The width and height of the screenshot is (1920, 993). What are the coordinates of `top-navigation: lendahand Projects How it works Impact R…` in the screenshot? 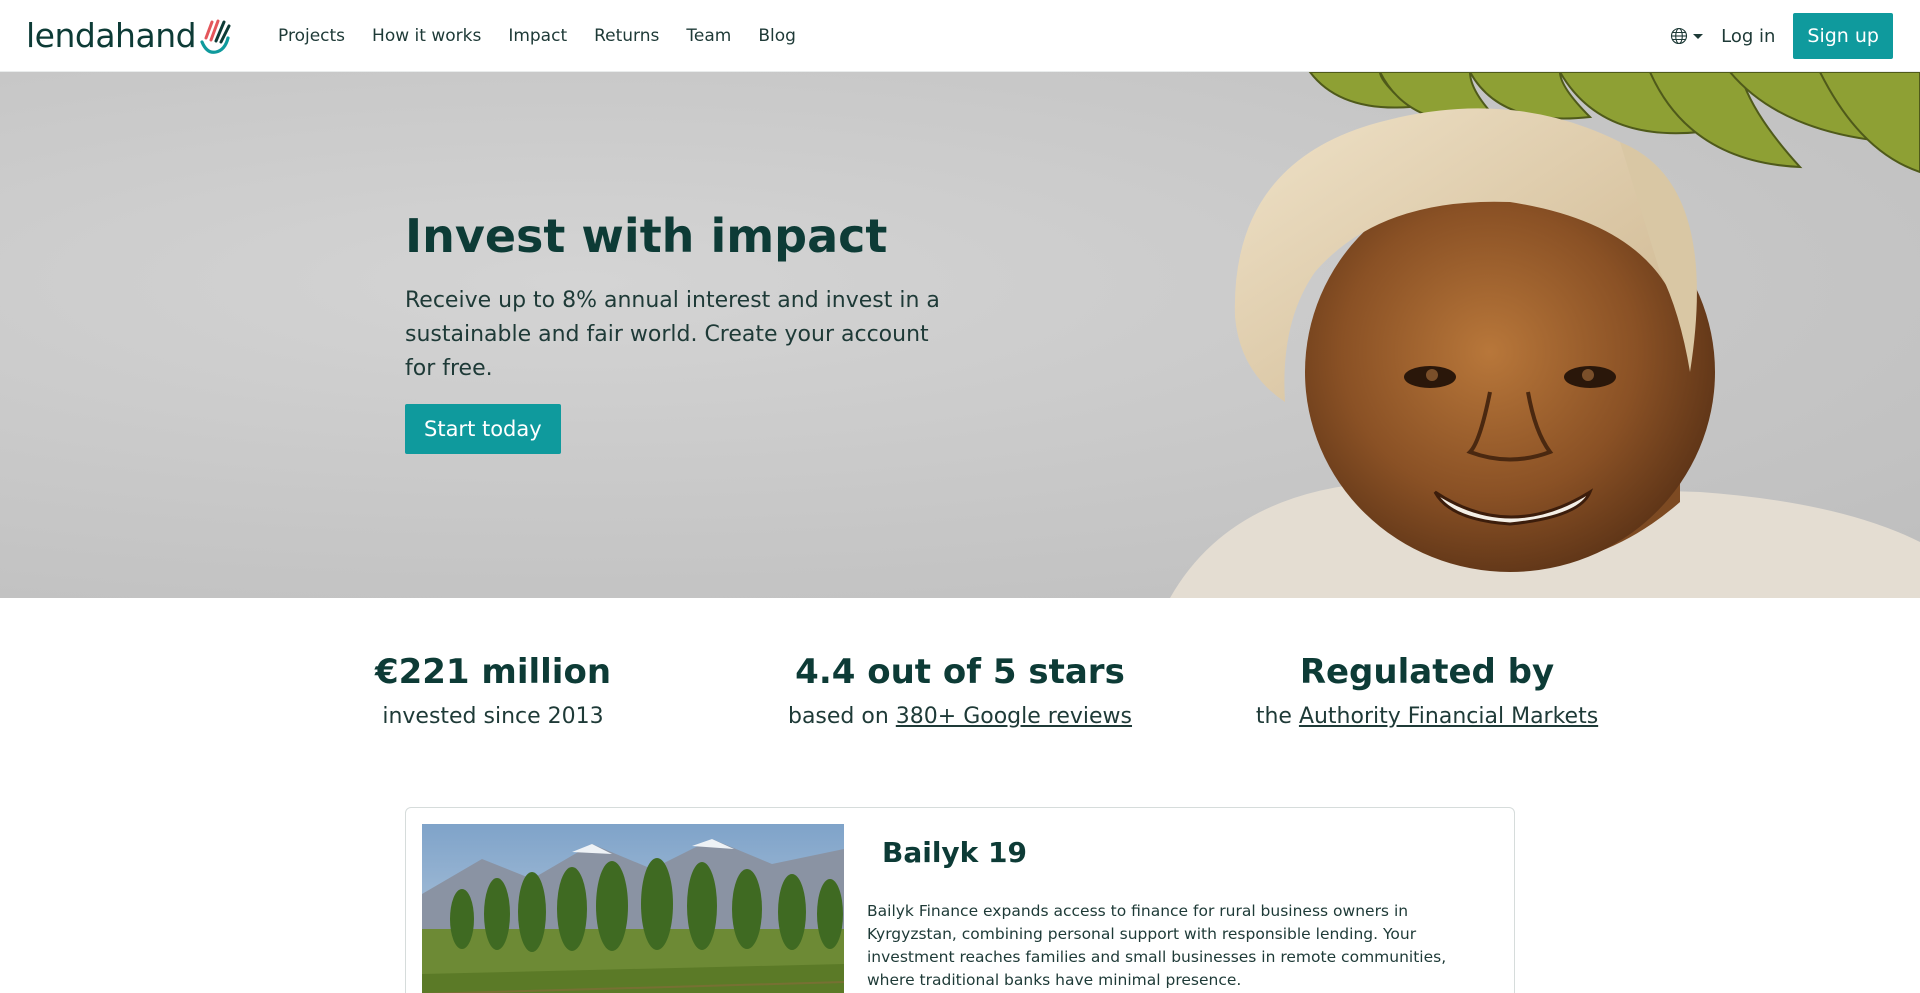 It's located at (960, 36).